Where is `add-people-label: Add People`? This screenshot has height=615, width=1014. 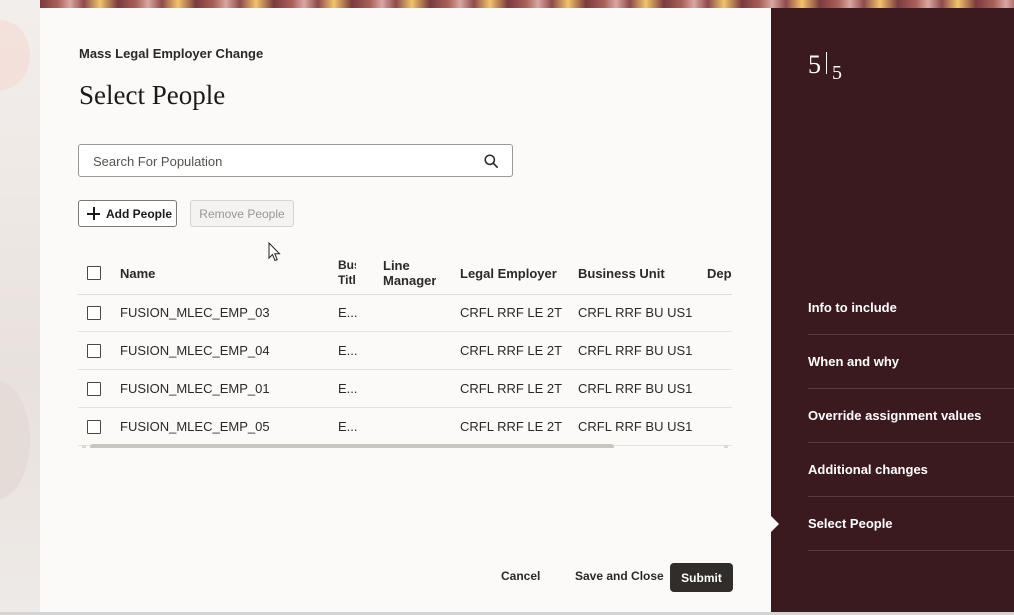
add-people-label: Add People is located at coordinates (139, 213).